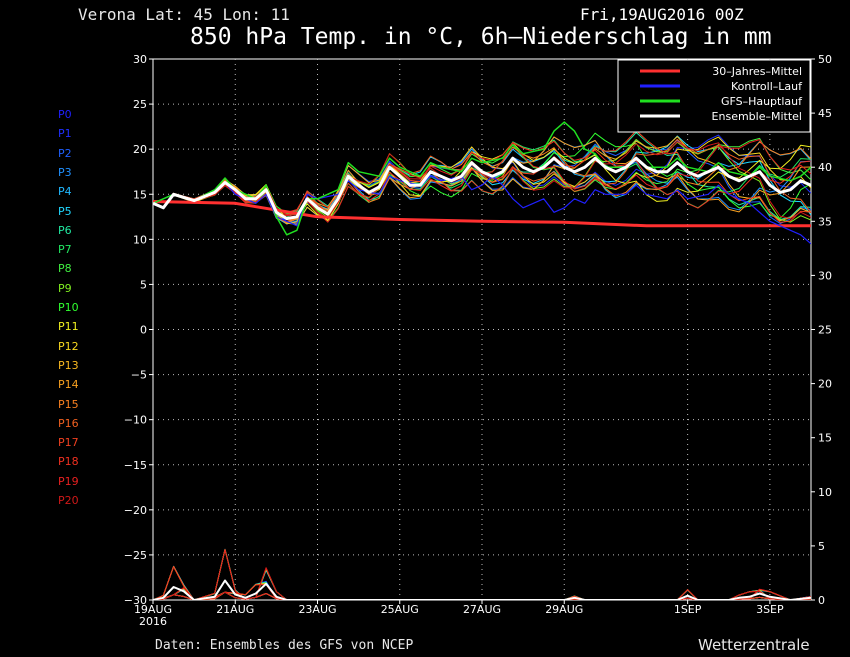 Image resolution: width=850 pixels, height=657 pixels. What do you see at coordinates (757, 71) in the screenshot?
I see `legend-label: 30–Jahres–Mittel` at bounding box center [757, 71].